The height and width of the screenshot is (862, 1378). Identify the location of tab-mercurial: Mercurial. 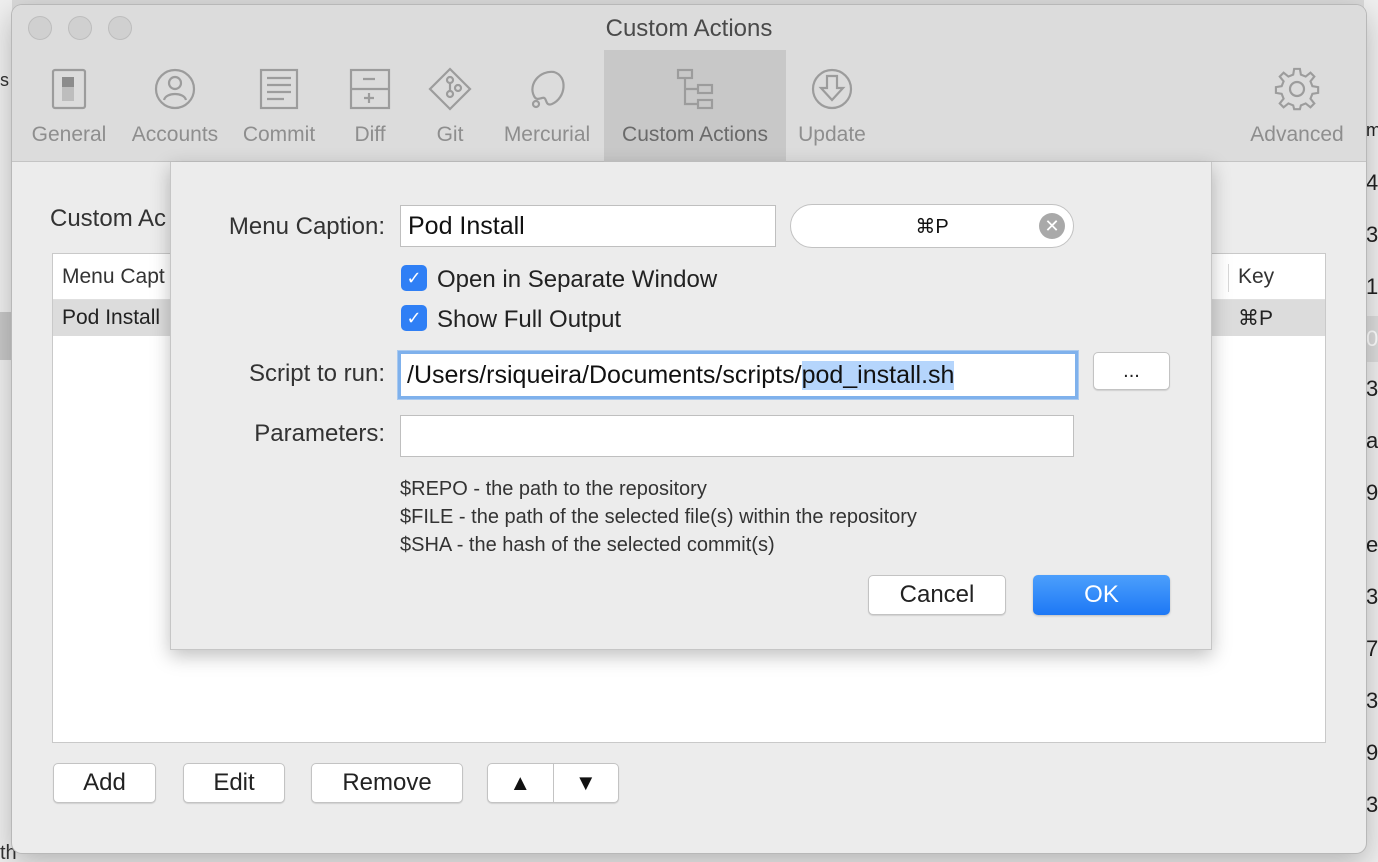
(547, 106).